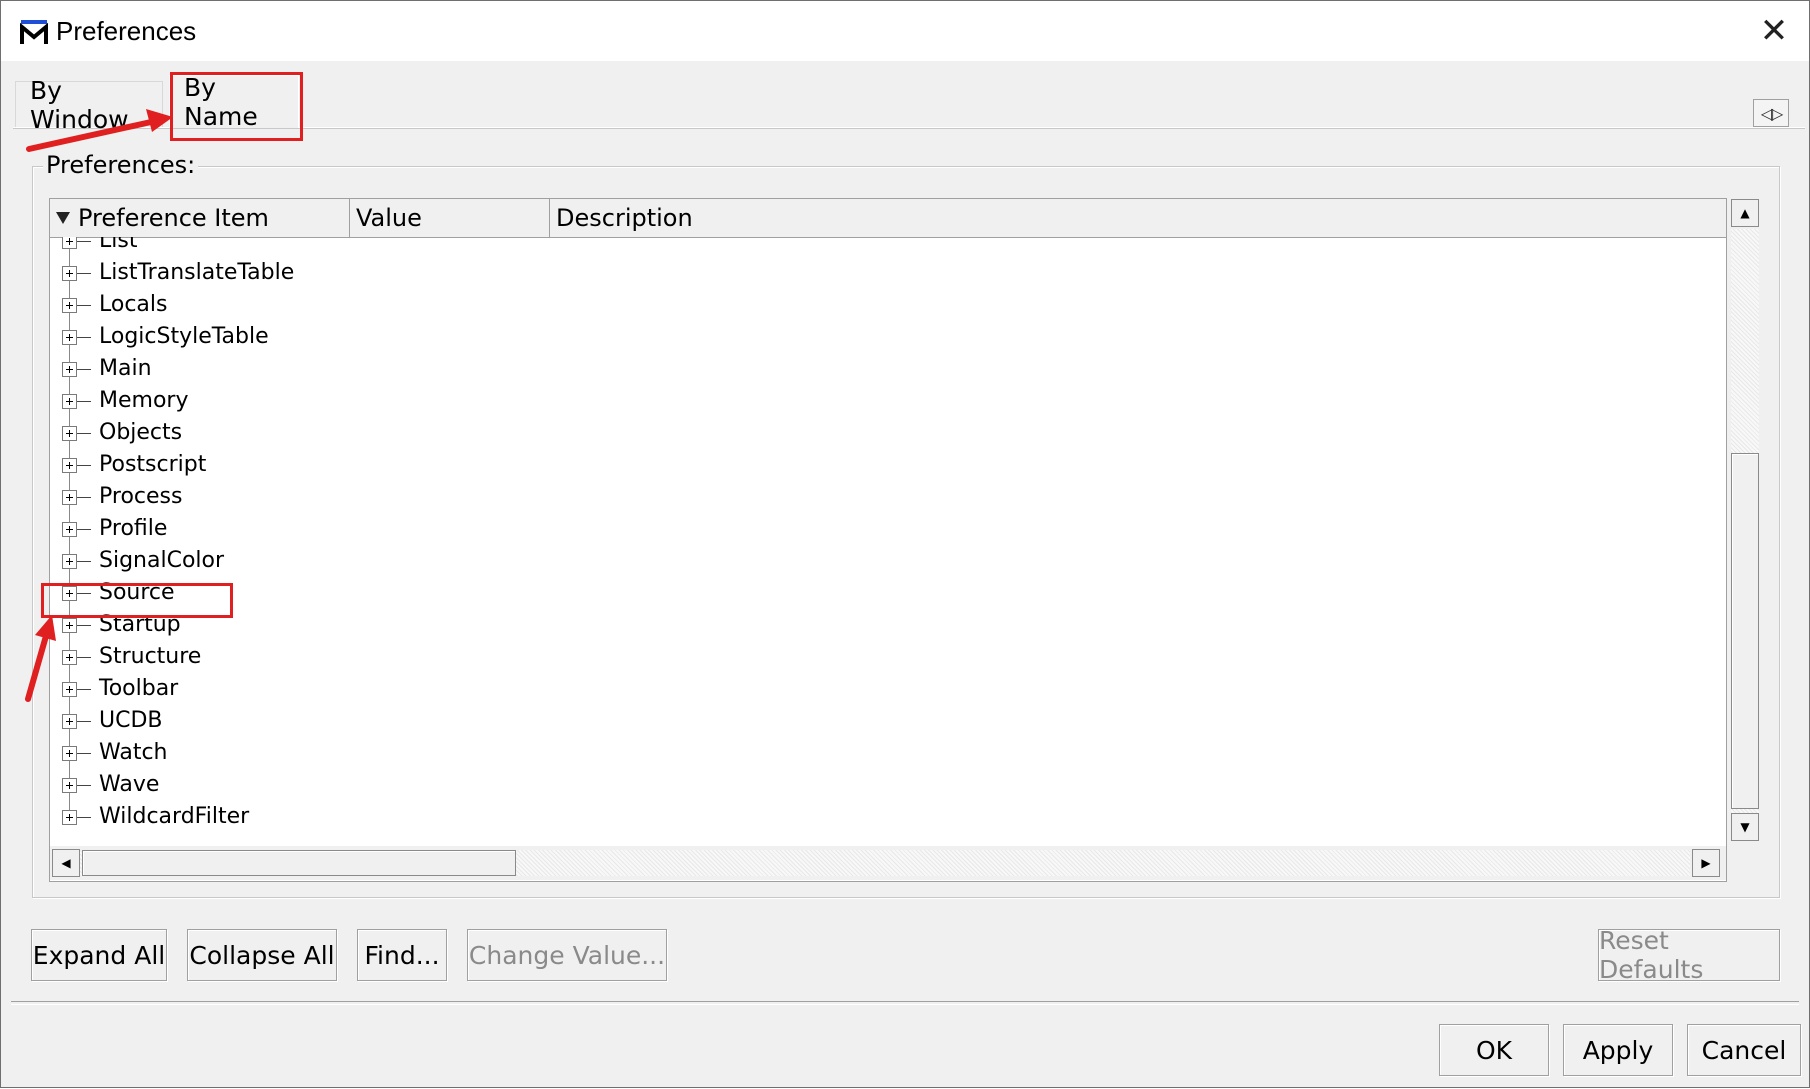 The width and height of the screenshot is (1810, 1089). I want to click on arrow-to-source-row, so click(37, 667).